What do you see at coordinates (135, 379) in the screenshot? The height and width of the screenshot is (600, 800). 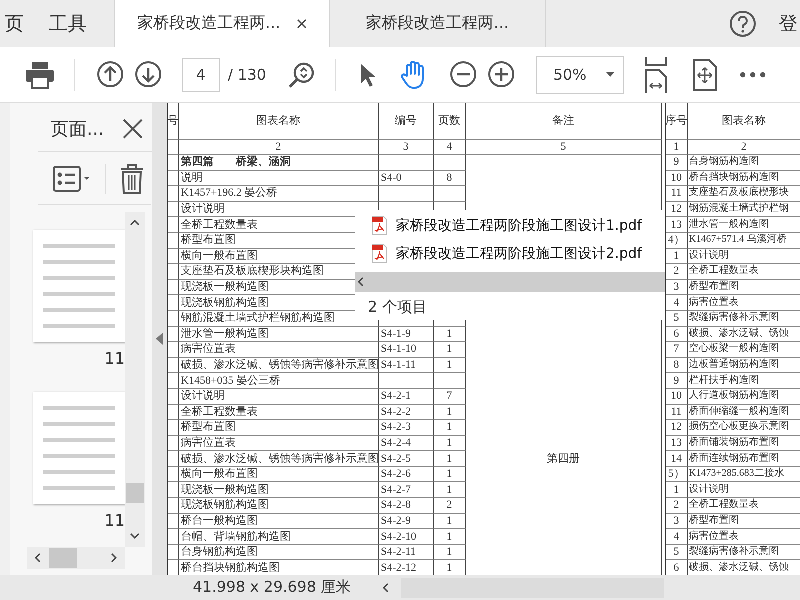 I see `vertical-scrollbar` at bounding box center [135, 379].